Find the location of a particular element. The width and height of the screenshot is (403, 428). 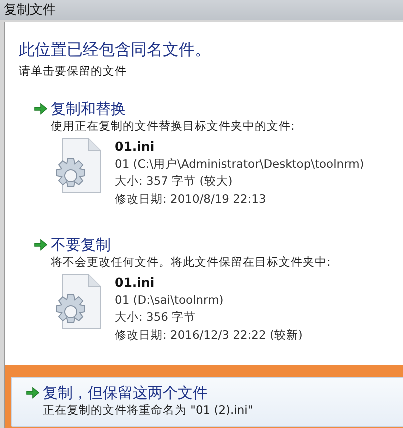

option-title: 不要复制 is located at coordinates (81, 245).